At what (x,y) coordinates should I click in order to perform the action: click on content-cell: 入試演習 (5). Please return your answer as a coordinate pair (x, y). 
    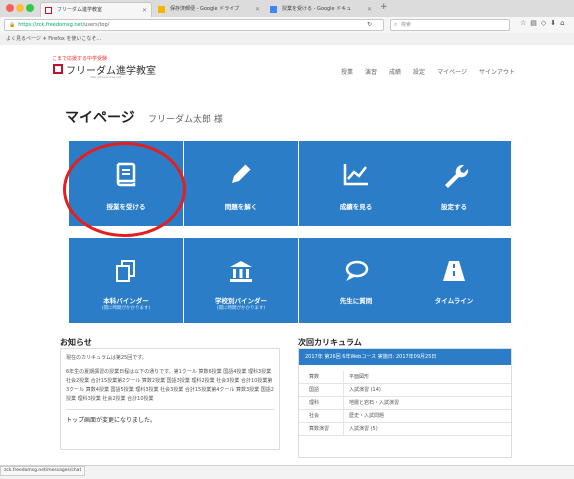
    Looking at the image, I should click on (363, 429).